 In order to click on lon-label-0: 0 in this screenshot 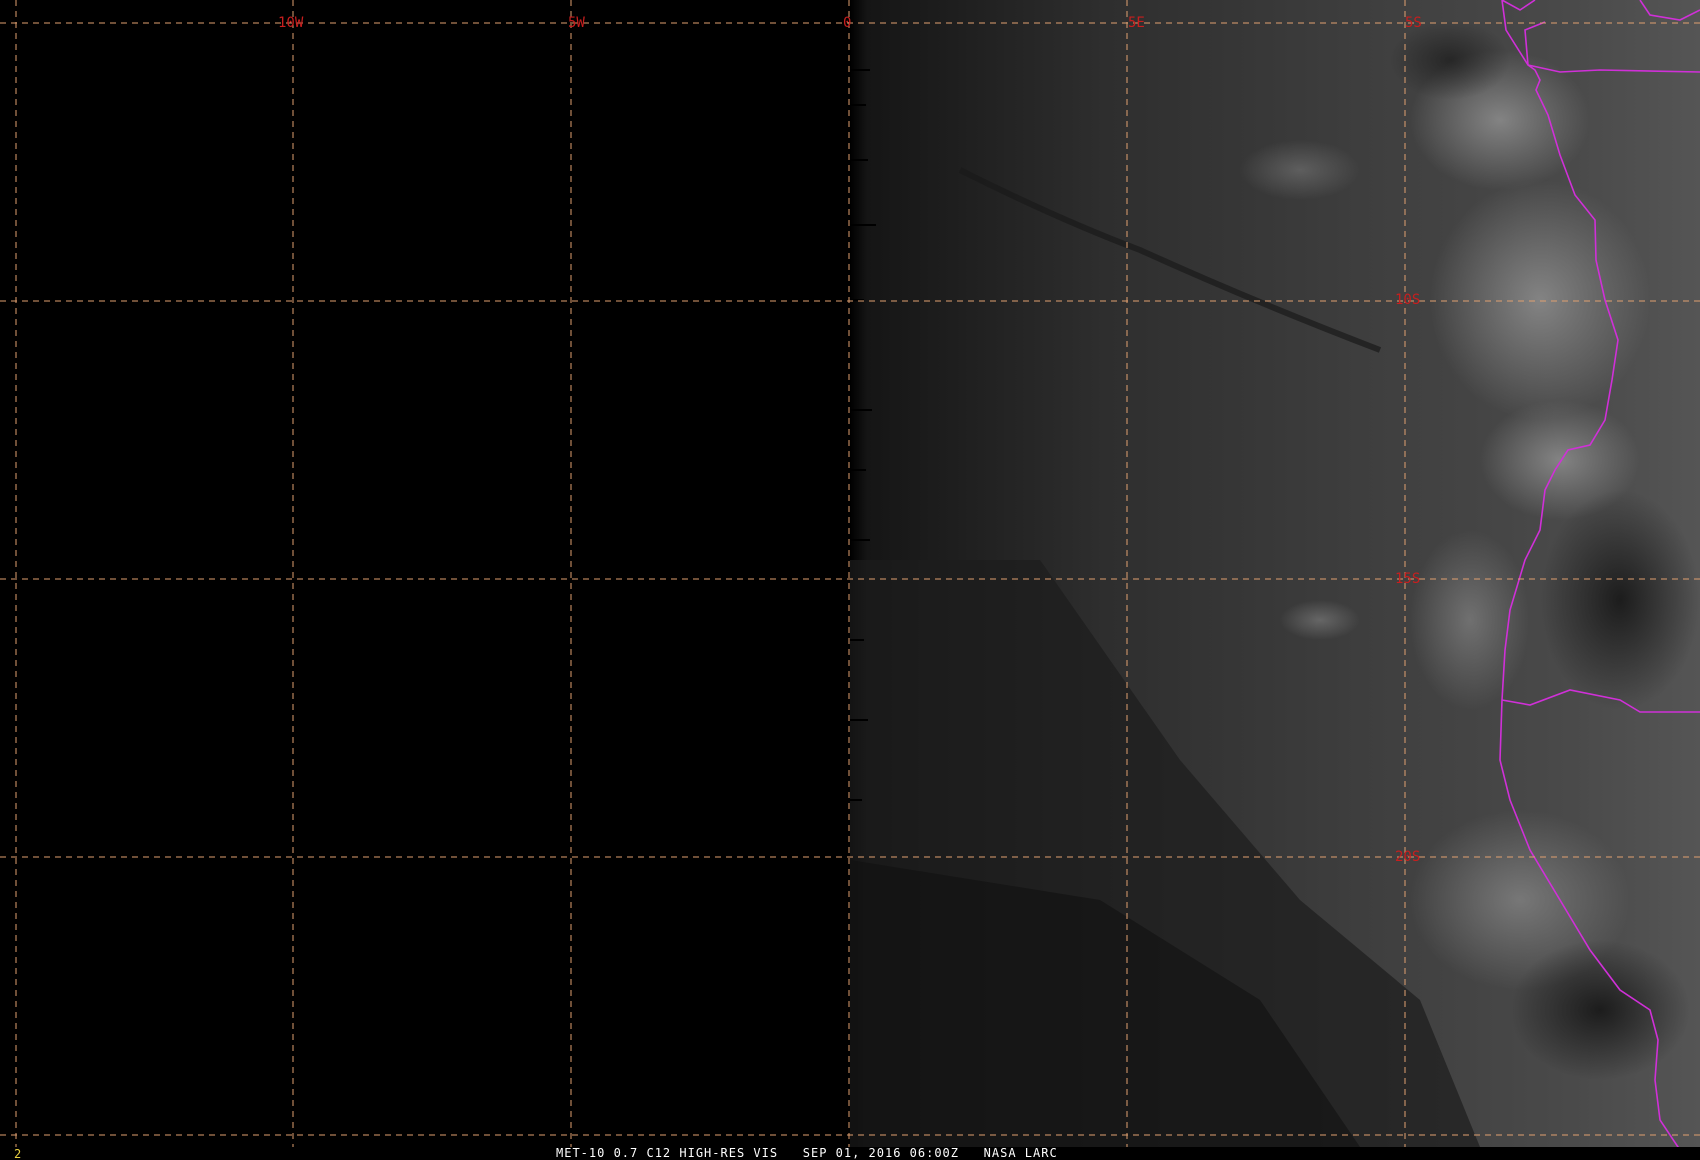, I will do `click(847, 23)`.